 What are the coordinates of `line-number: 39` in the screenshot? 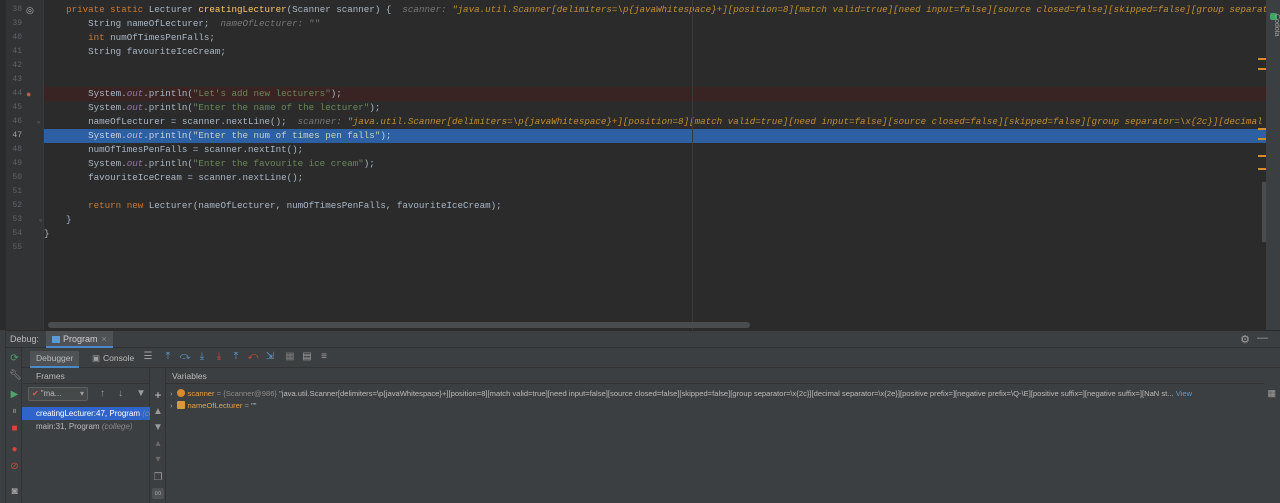 It's located at (14, 24).